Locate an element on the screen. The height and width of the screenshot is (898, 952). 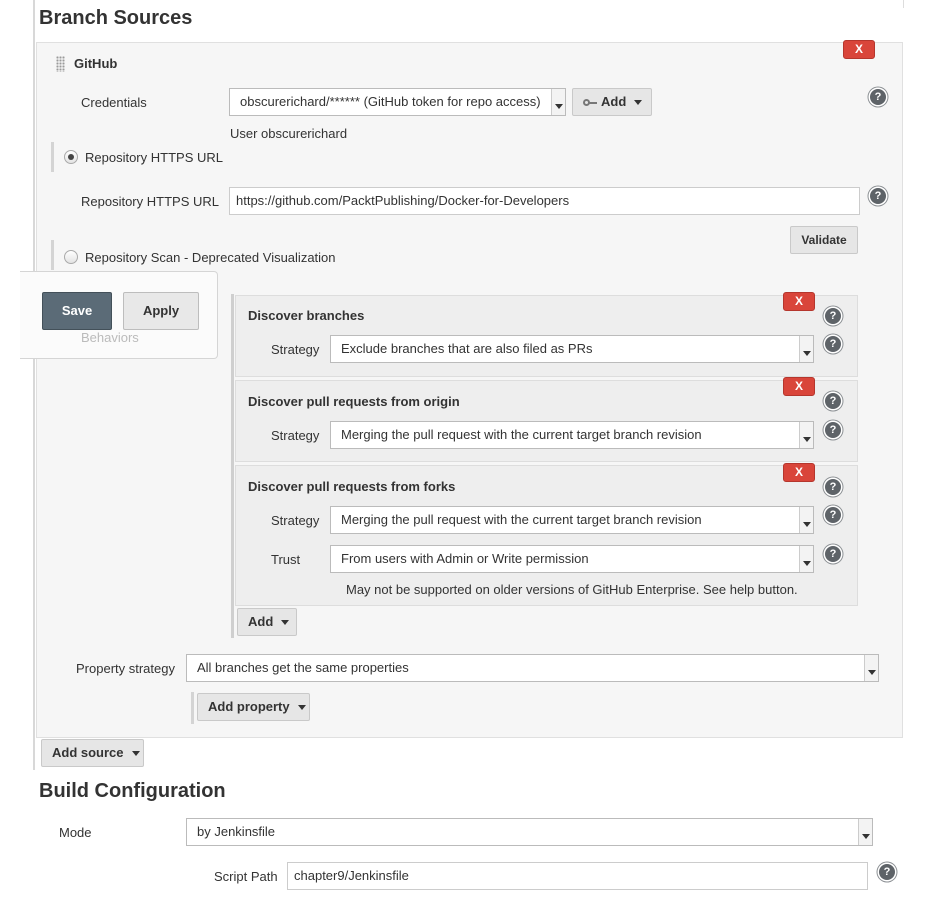
add-source-button: Add source is located at coordinates (92, 753).